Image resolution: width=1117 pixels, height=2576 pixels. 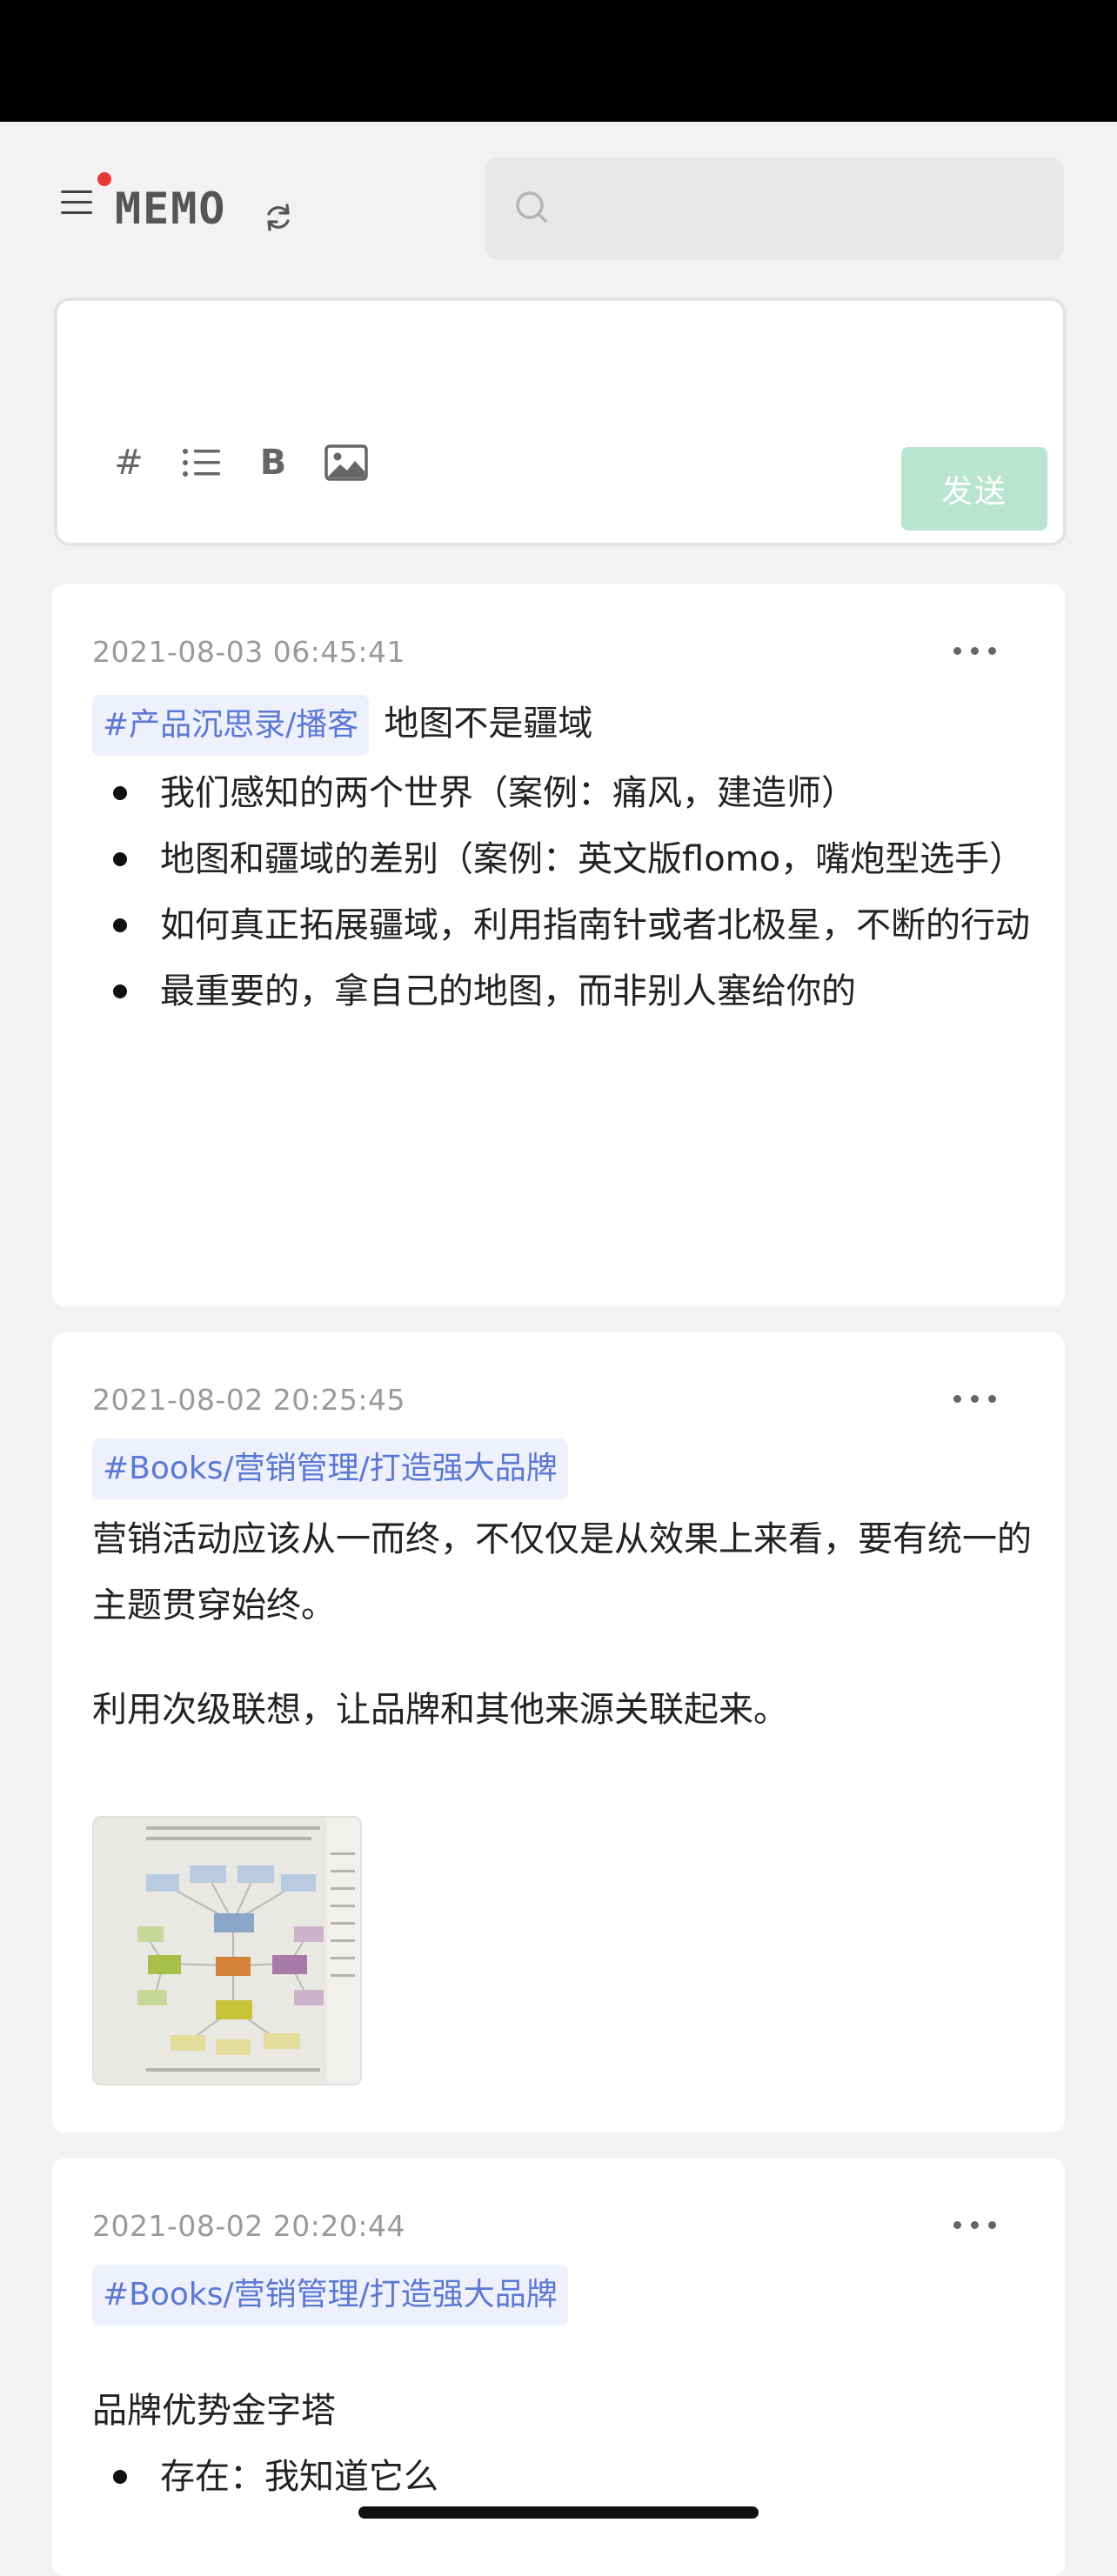 I want to click on memo-tag: #产品沉思录/播客, so click(x=231, y=725).